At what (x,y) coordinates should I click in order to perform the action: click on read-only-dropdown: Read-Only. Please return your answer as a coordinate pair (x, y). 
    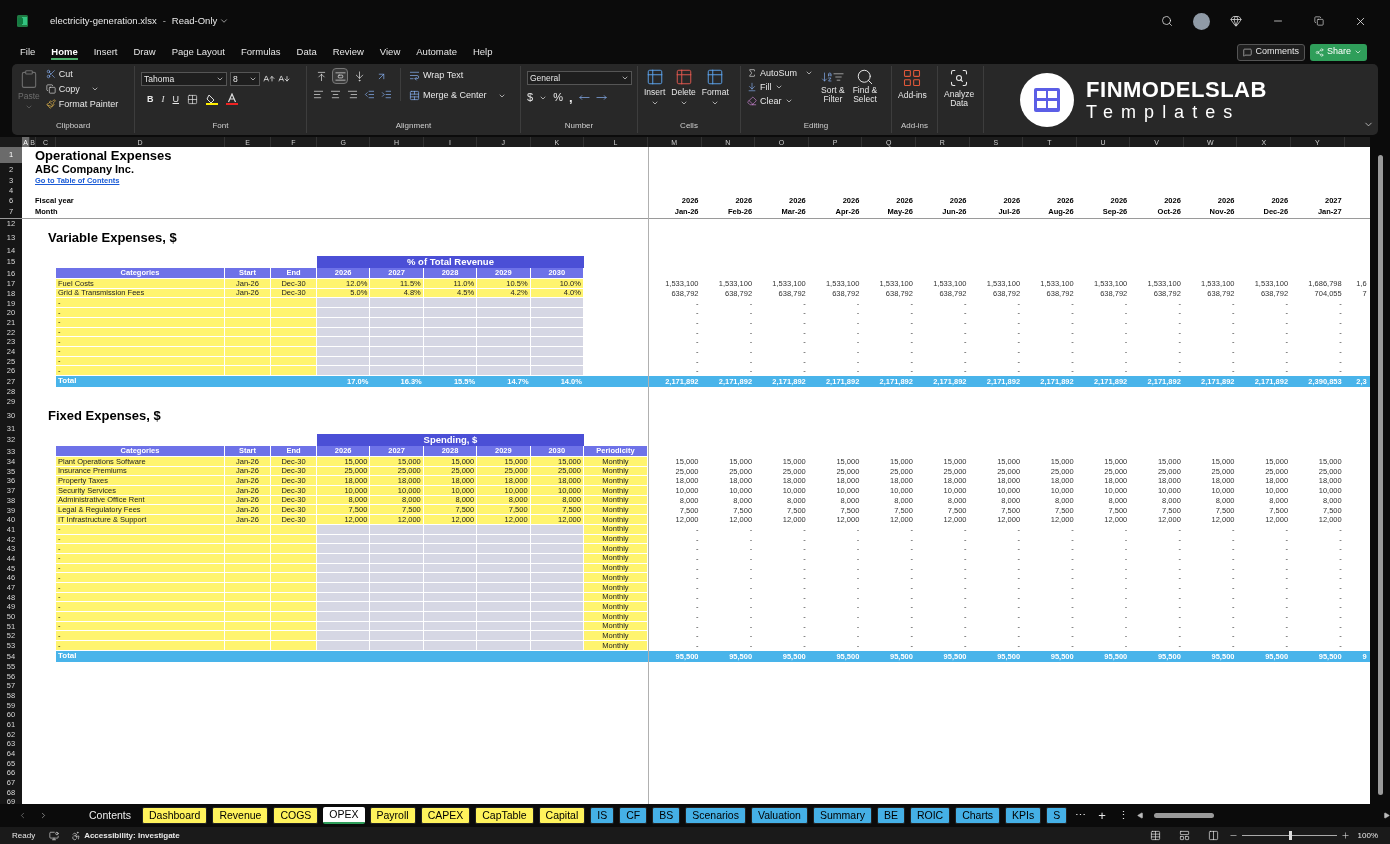
    Looking at the image, I should click on (200, 21).